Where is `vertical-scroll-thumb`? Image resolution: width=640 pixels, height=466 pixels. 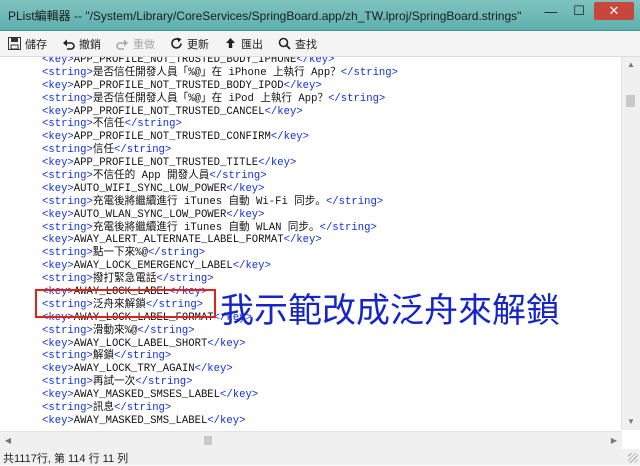 vertical-scroll-thumb is located at coordinates (630, 101).